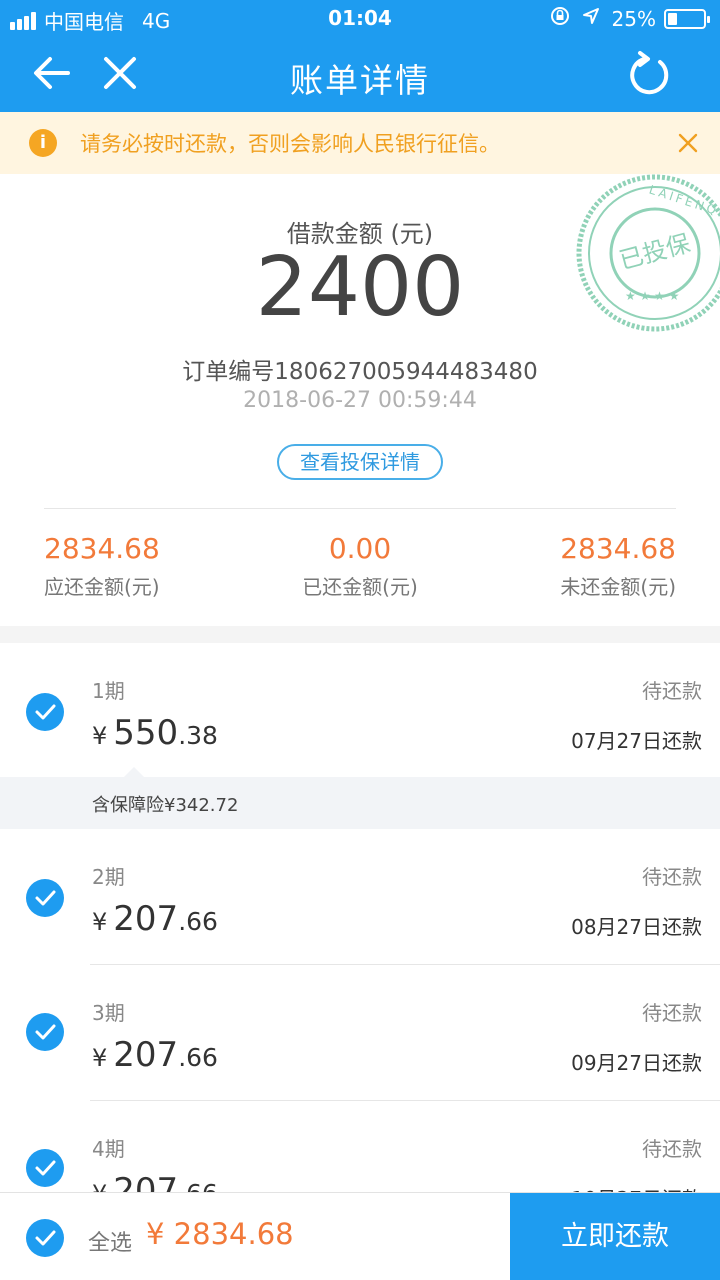 This screenshot has width=720, height=1280. Describe the element at coordinates (360, 287) in the screenshot. I see `loan-amount: 2400` at that location.